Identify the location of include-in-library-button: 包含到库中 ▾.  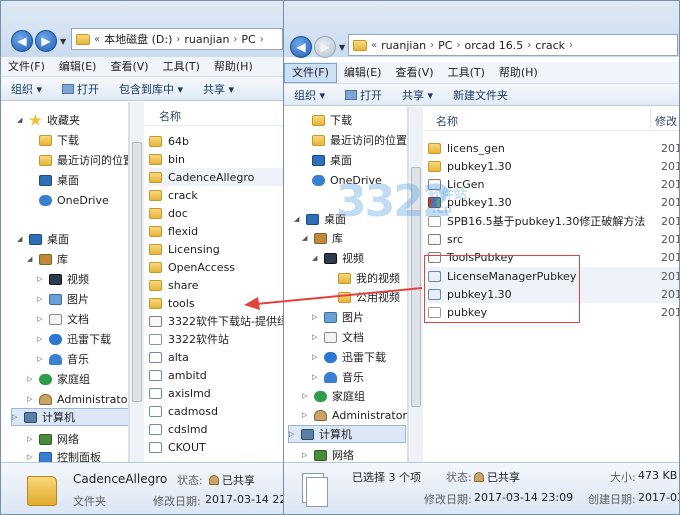
(151, 89).